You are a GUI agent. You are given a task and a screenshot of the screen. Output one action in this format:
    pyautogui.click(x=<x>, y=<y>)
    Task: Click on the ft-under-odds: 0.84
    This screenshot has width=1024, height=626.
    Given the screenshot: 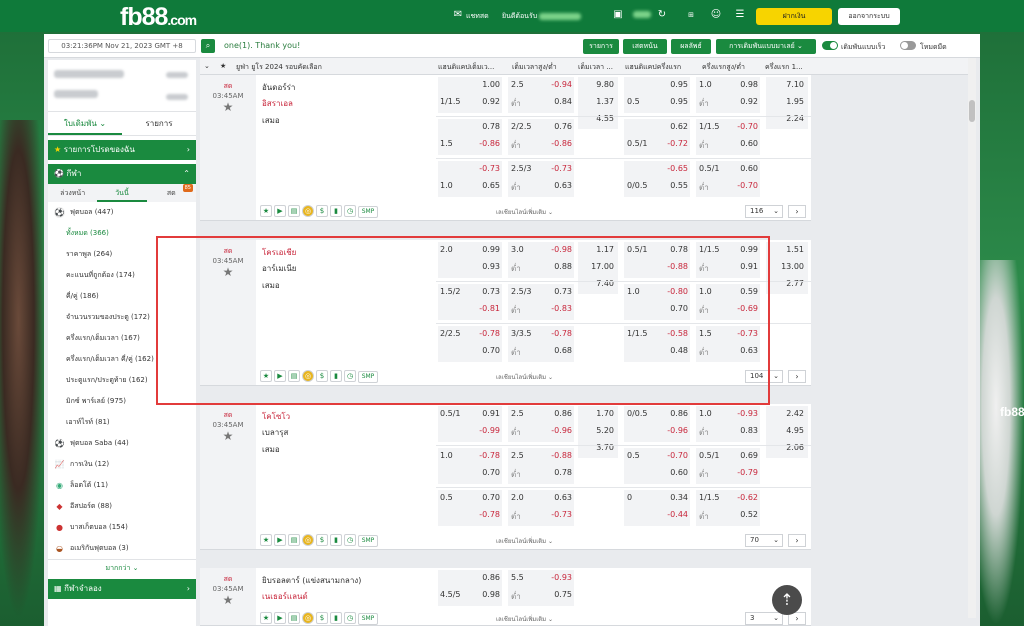 What is the action you would take?
    pyautogui.click(x=555, y=101)
    